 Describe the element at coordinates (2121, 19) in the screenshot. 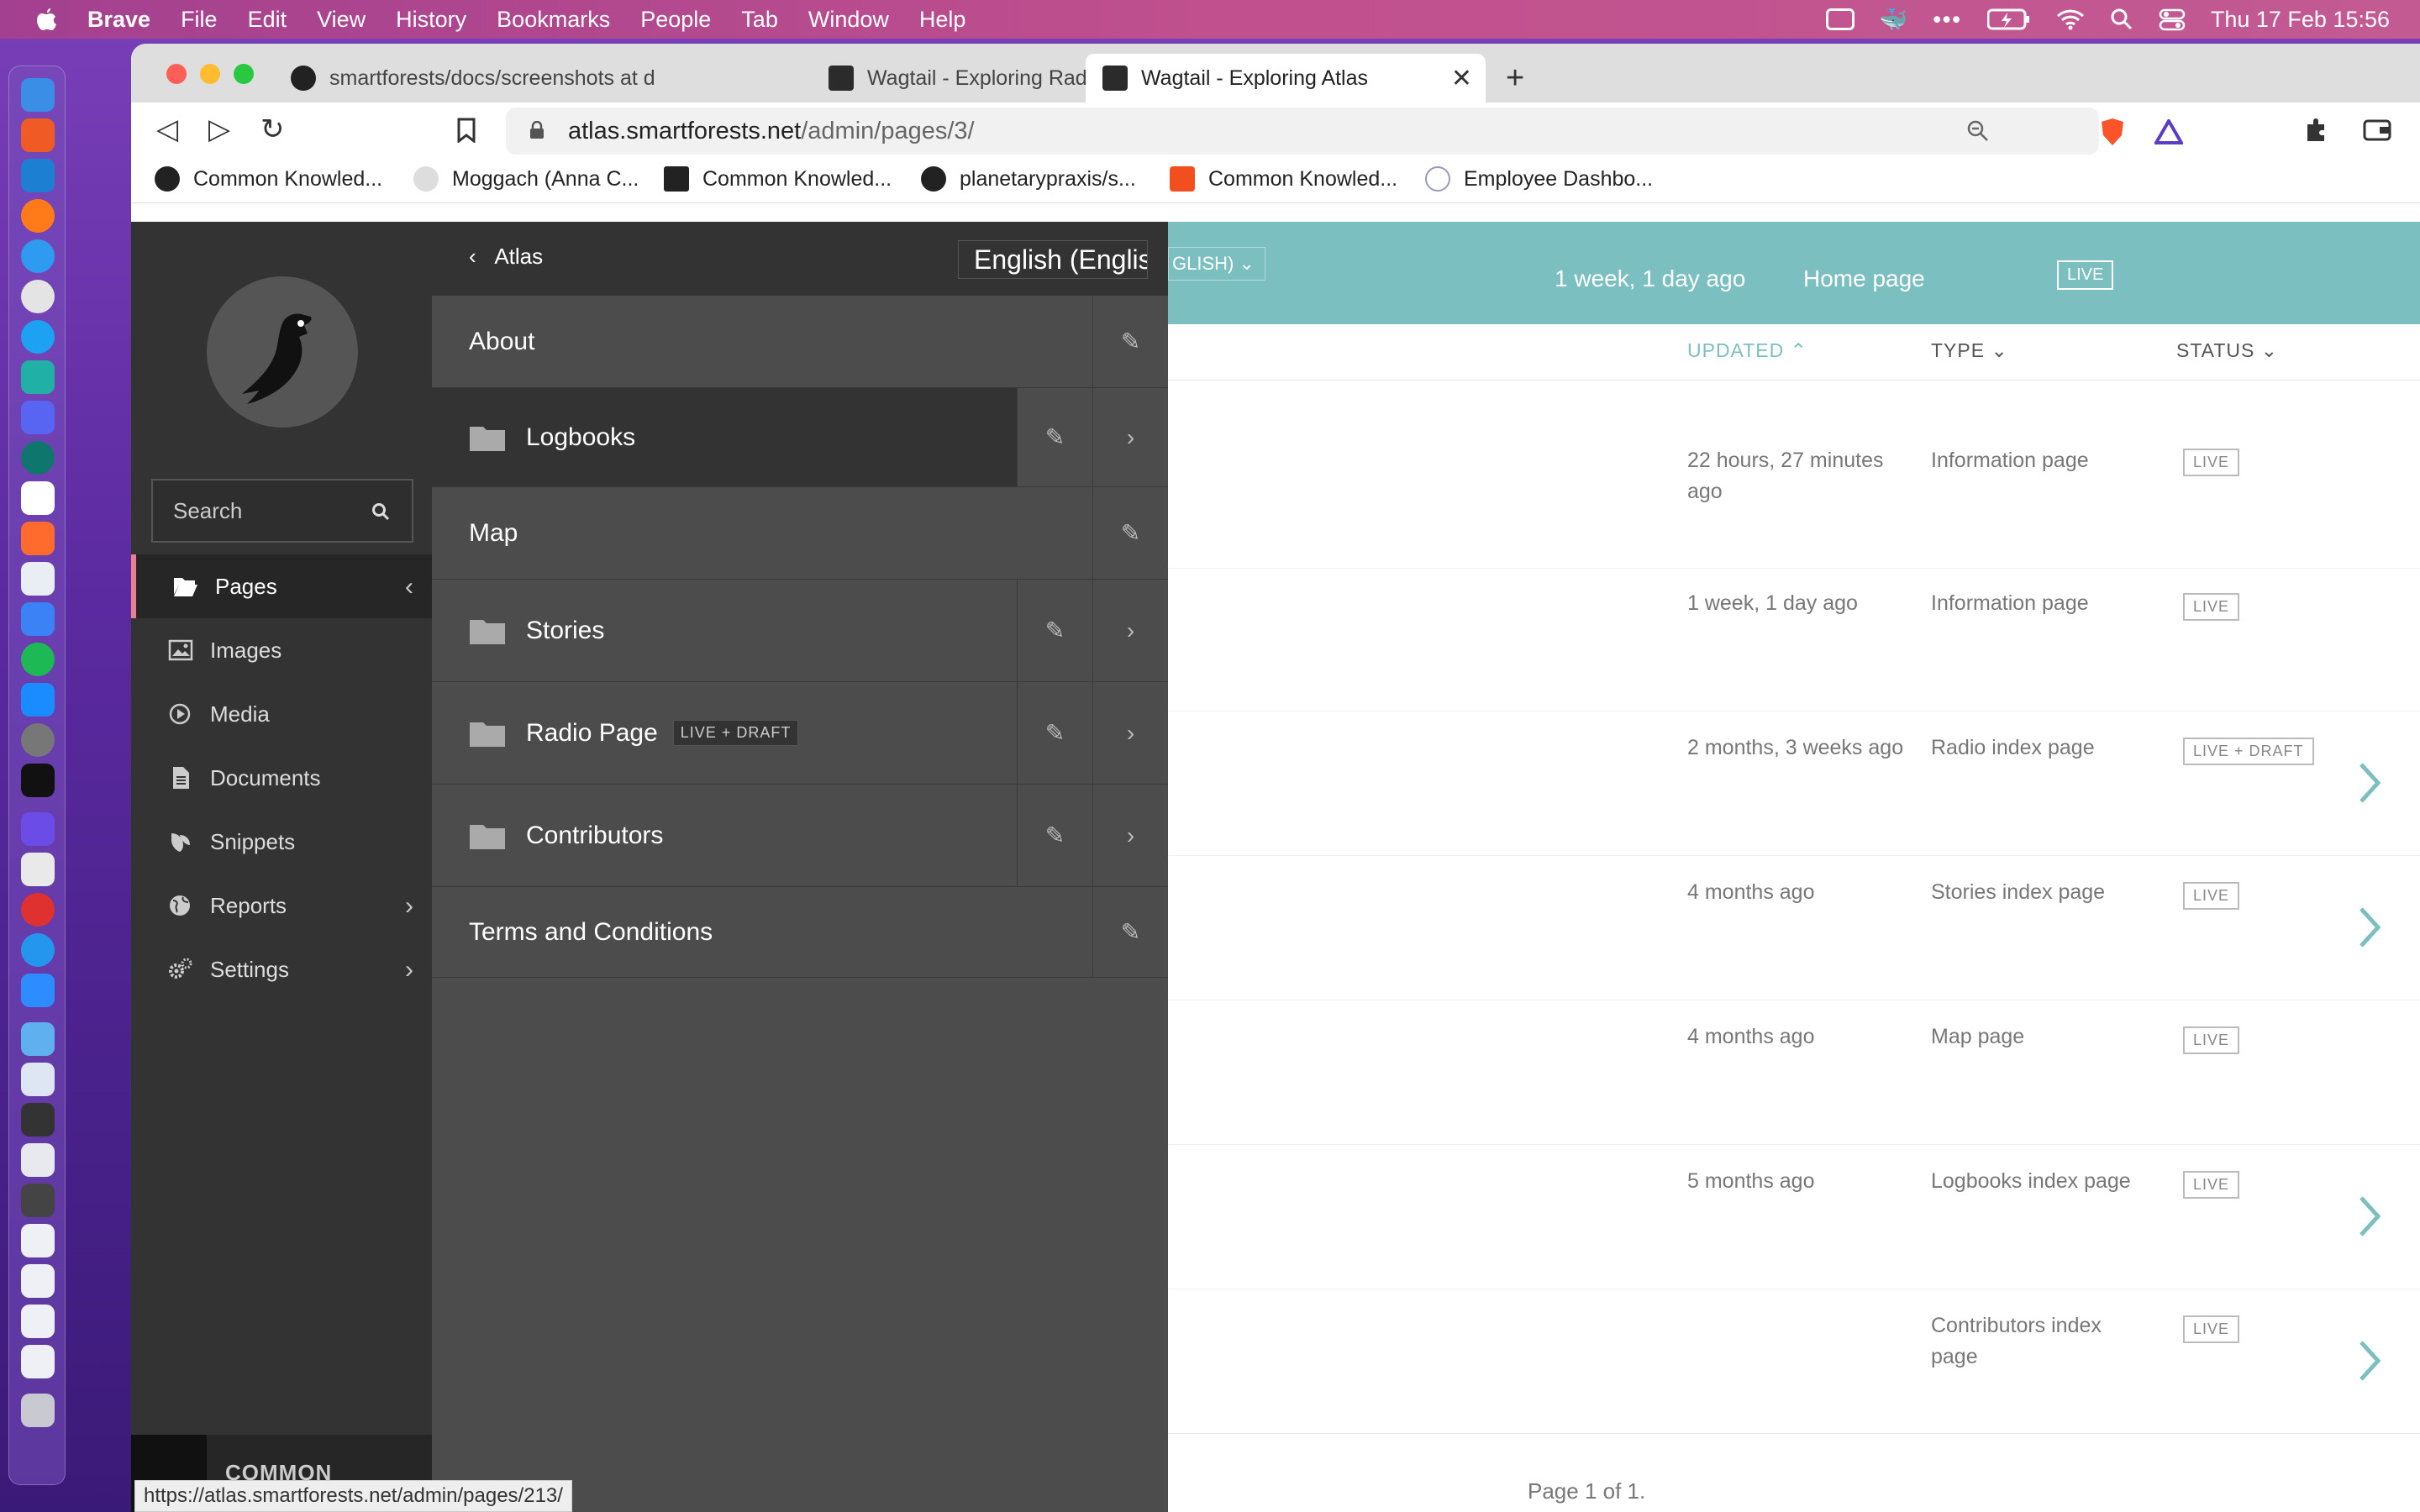

I see `spotlight-icon` at that location.